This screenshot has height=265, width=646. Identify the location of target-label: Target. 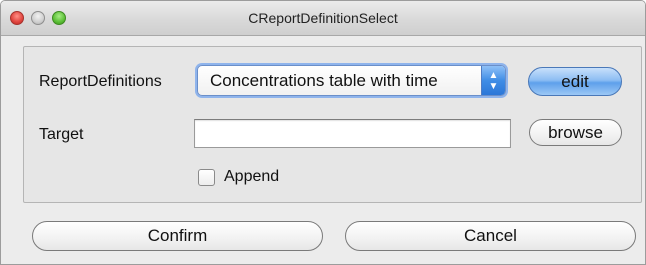
(61, 134).